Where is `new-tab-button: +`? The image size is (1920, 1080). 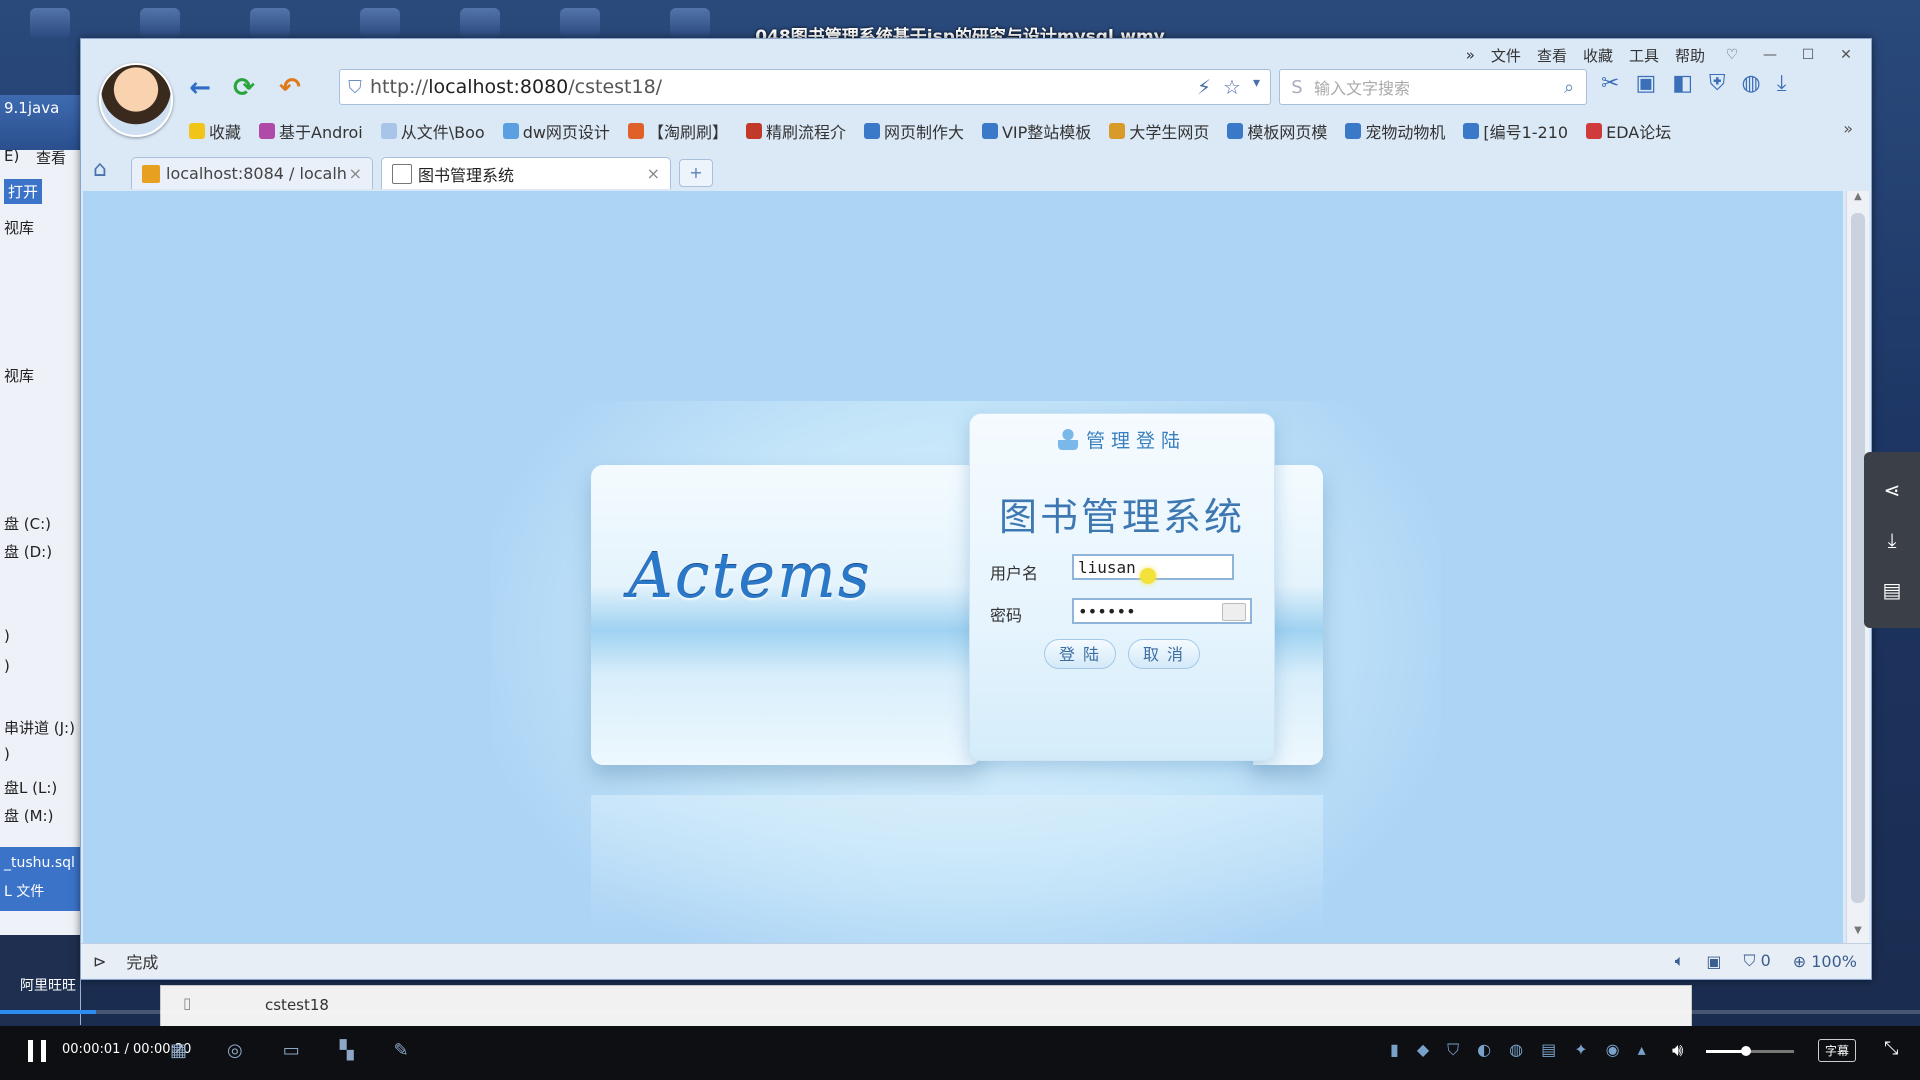 new-tab-button: + is located at coordinates (696, 173).